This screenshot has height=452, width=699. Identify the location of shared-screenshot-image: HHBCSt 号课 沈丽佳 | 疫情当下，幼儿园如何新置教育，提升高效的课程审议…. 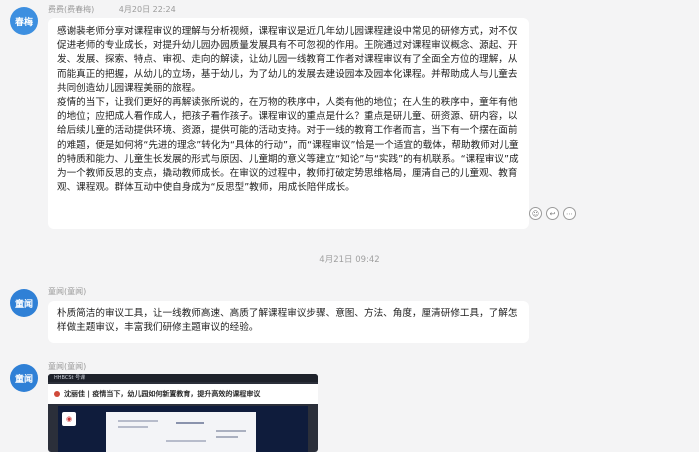
(183, 413).